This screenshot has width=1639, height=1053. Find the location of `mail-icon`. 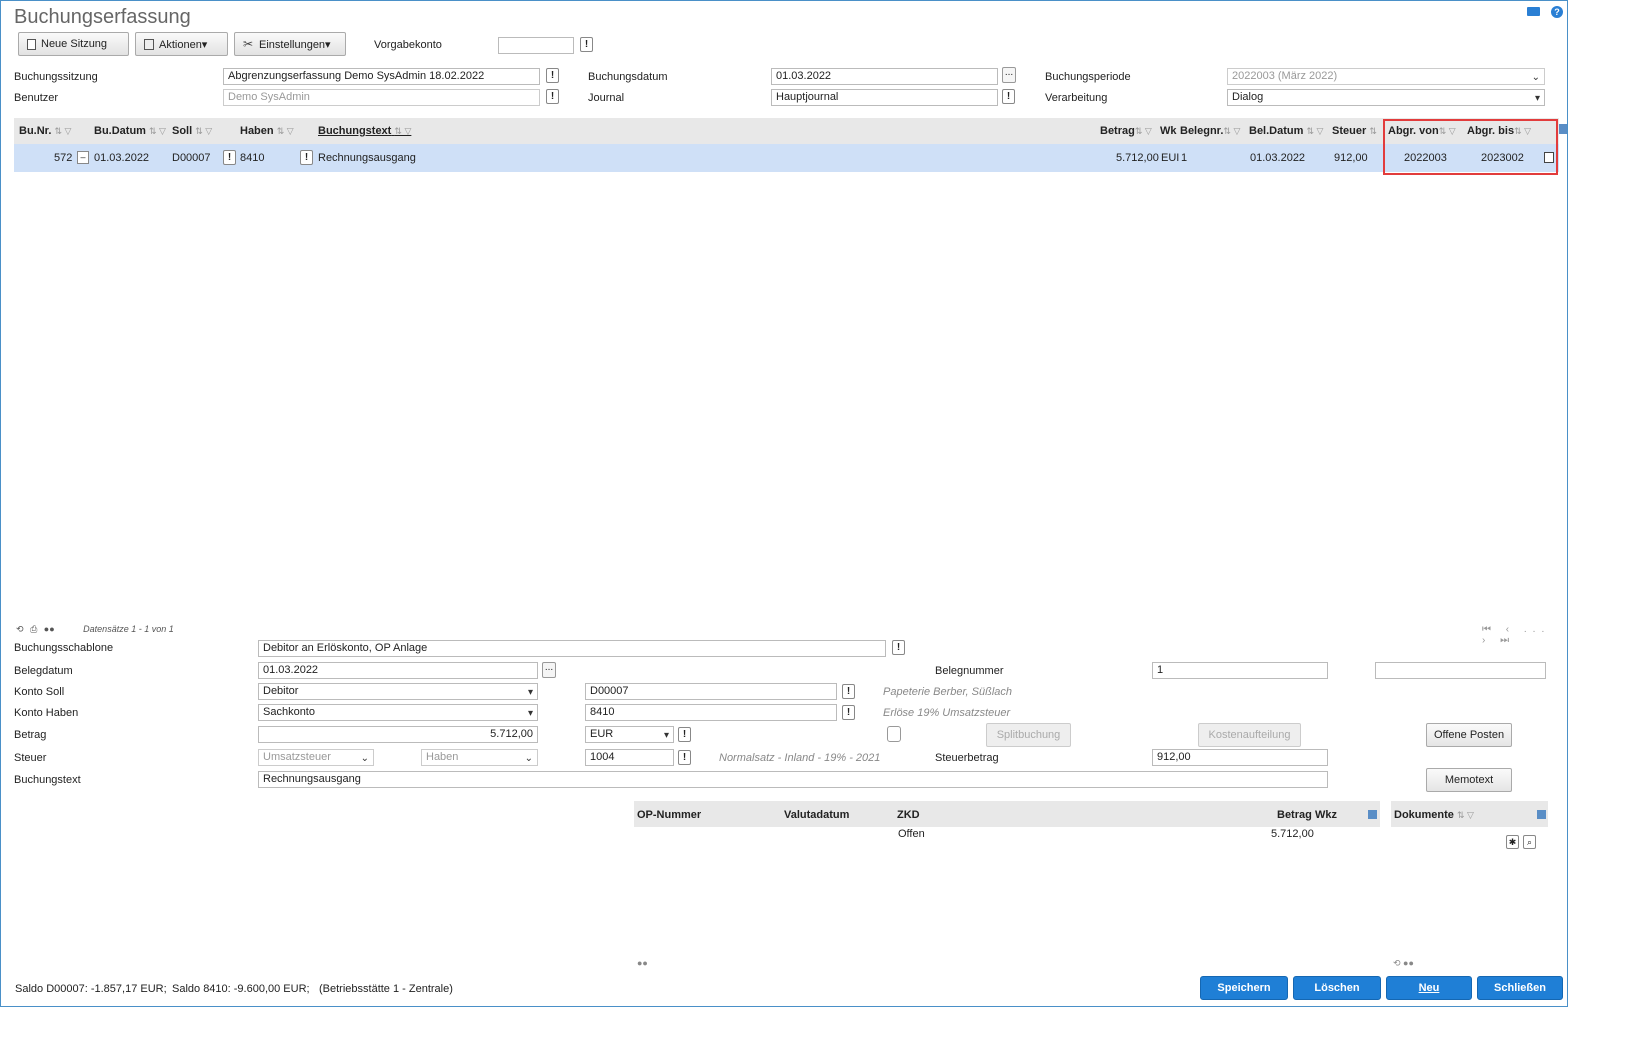

mail-icon is located at coordinates (1533, 11).